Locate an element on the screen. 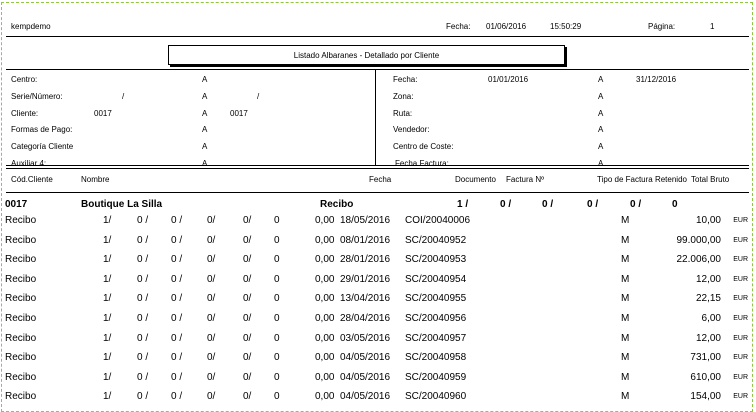 Image resolution: width=756 pixels, height=412 pixels. filter-label: Auxiliar 4: is located at coordinates (29, 163).